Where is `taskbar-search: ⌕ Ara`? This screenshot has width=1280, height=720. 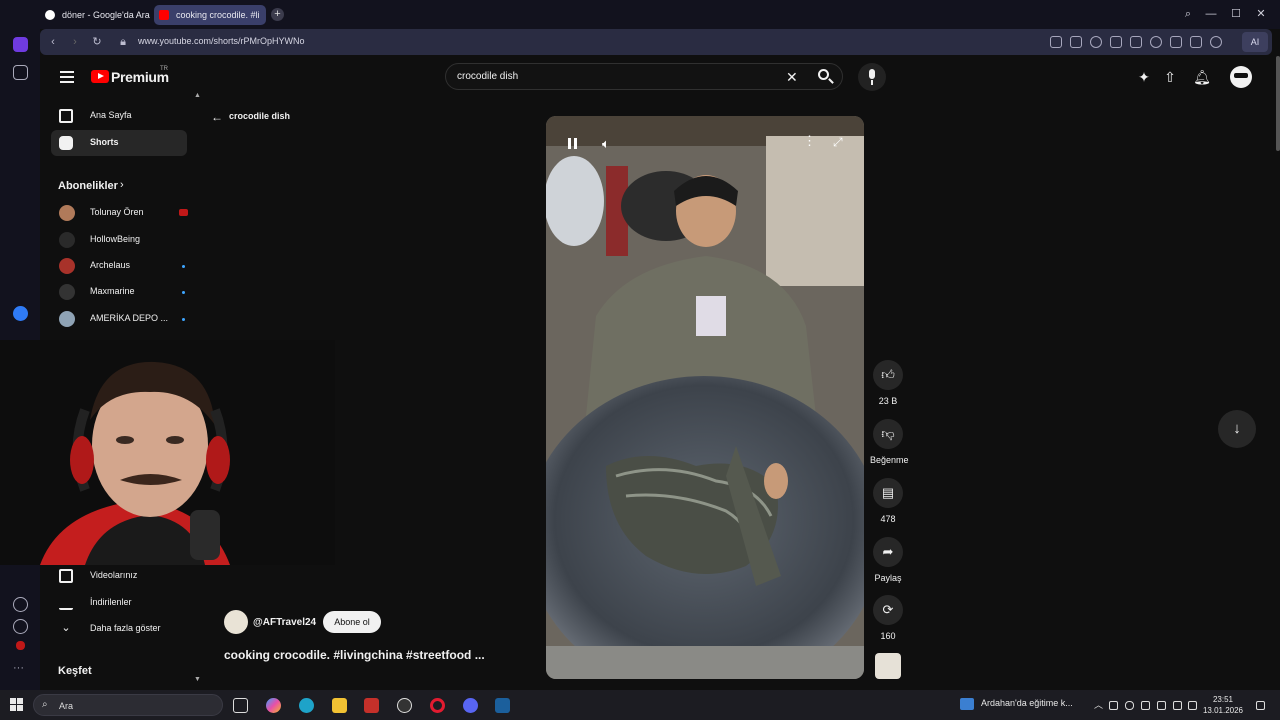
taskbar-search: ⌕ Ara is located at coordinates (128, 705).